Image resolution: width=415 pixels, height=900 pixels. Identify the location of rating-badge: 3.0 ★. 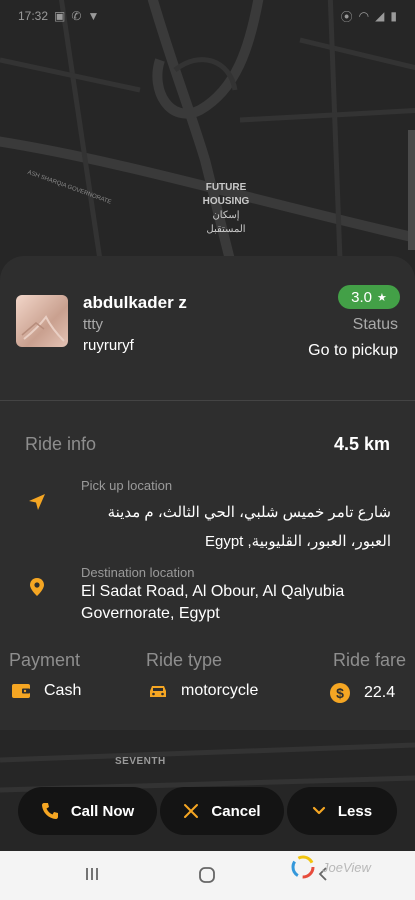
(369, 297).